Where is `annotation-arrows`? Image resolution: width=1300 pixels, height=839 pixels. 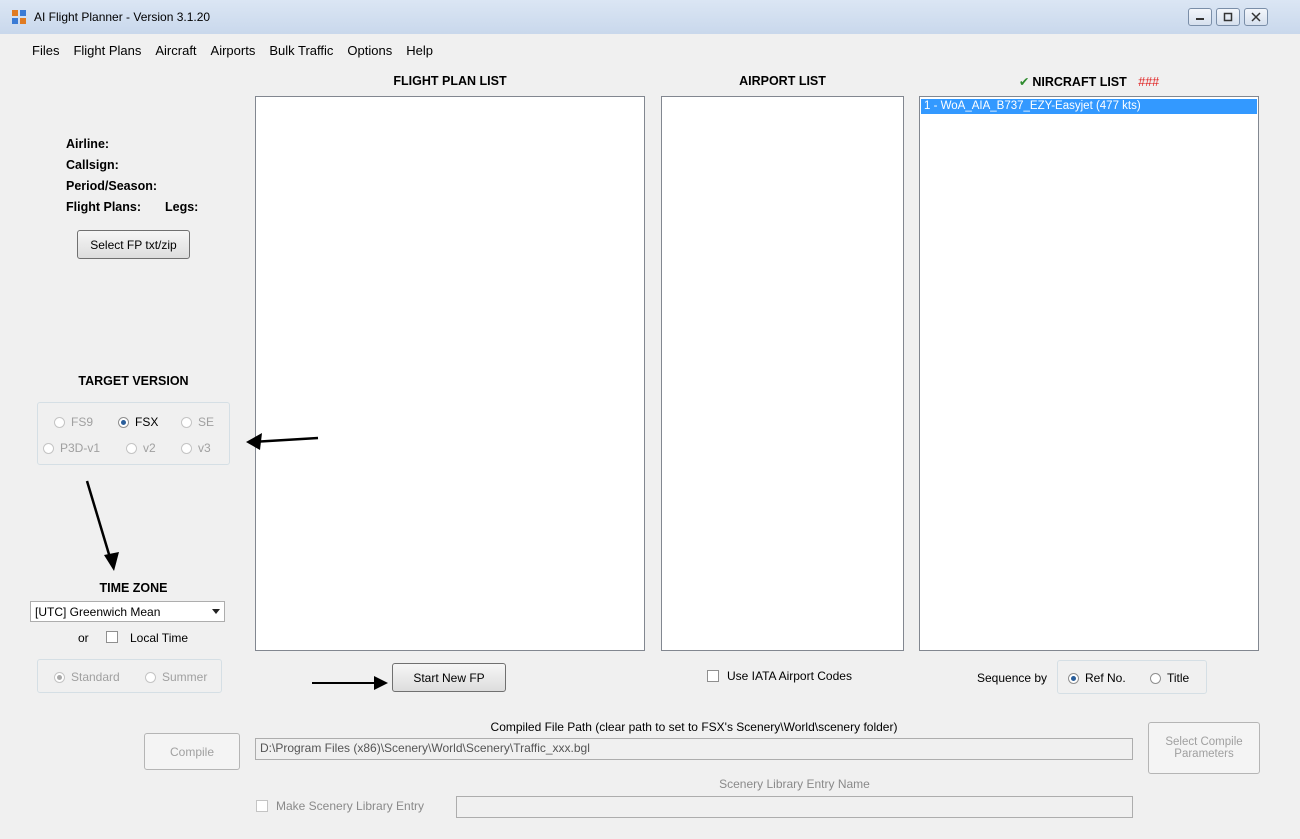 annotation-arrows is located at coordinates (236, 561).